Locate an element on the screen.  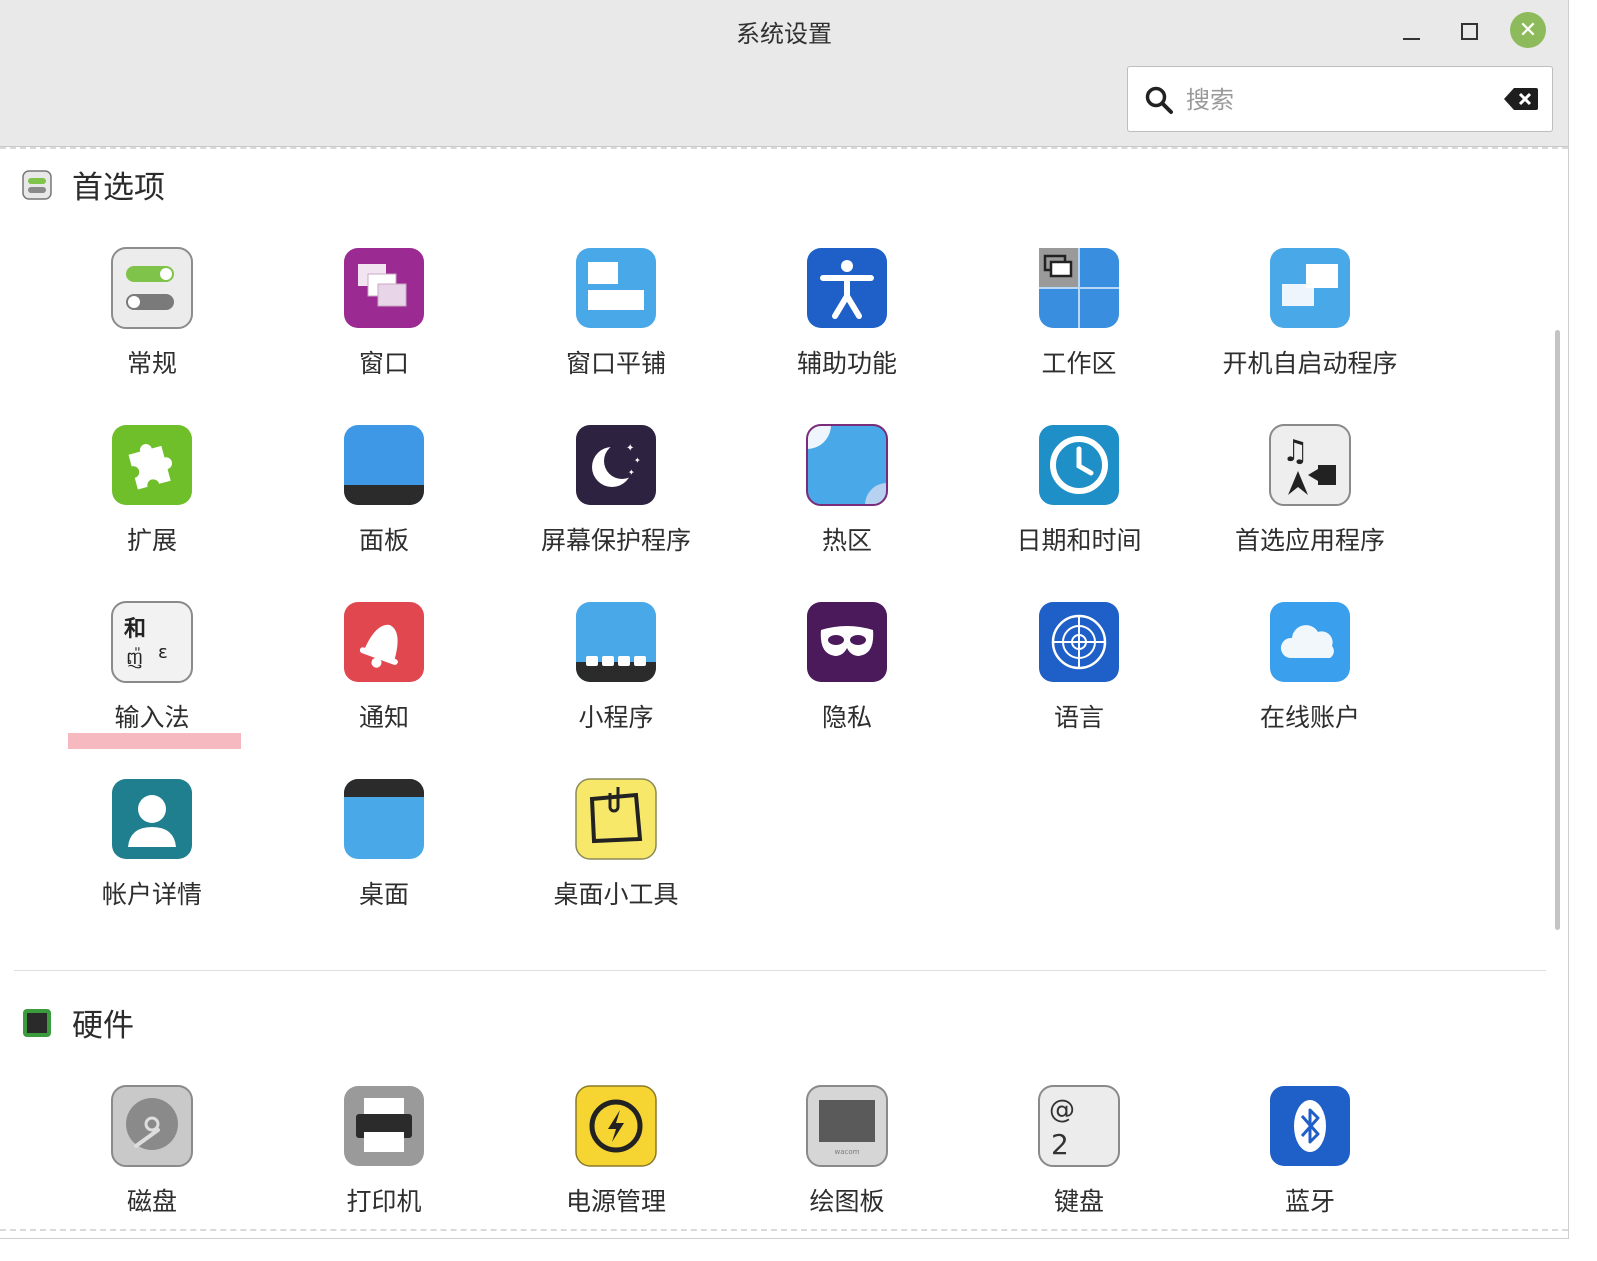
item-label: 日期和时间 is located at coordinates (1079, 540).